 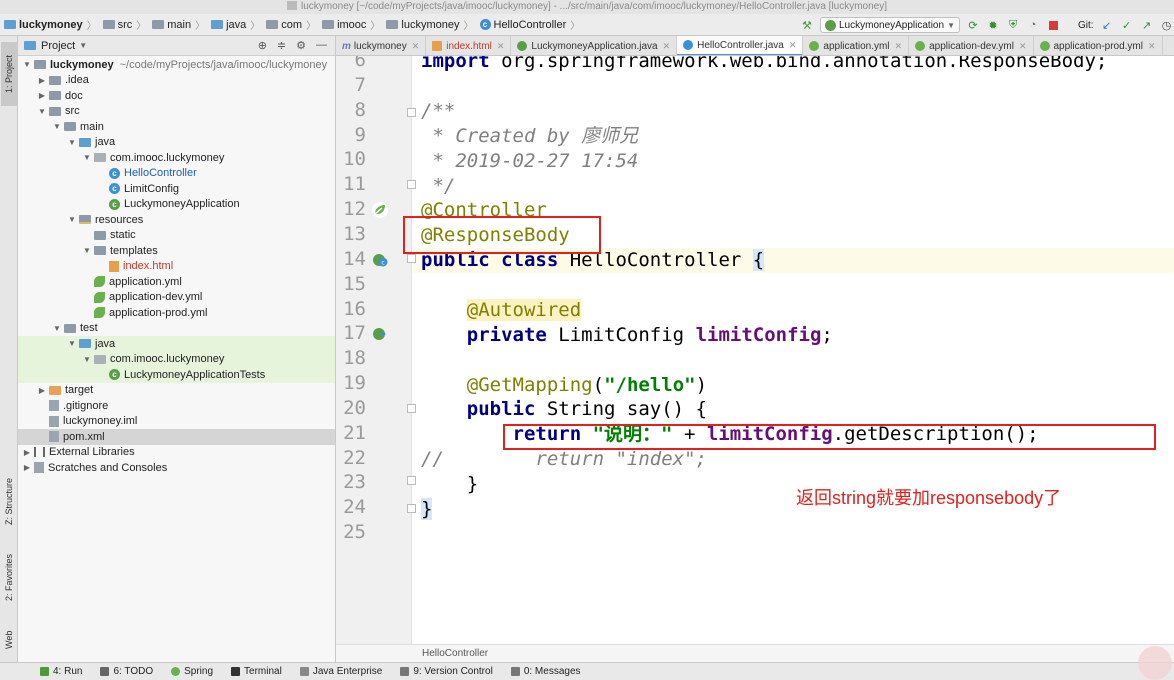 I want to click on editor-tab: application-dev.yml ✕, so click(x=971, y=45).